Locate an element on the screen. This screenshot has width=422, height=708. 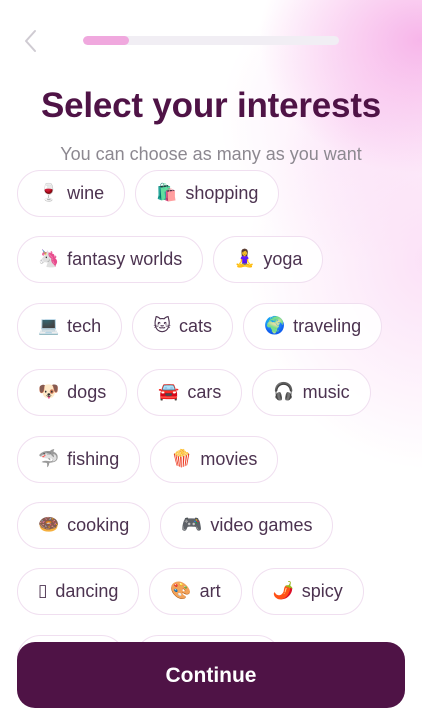
chip-row: 🦈 fishing 🍿 movies is located at coordinates (217, 459).